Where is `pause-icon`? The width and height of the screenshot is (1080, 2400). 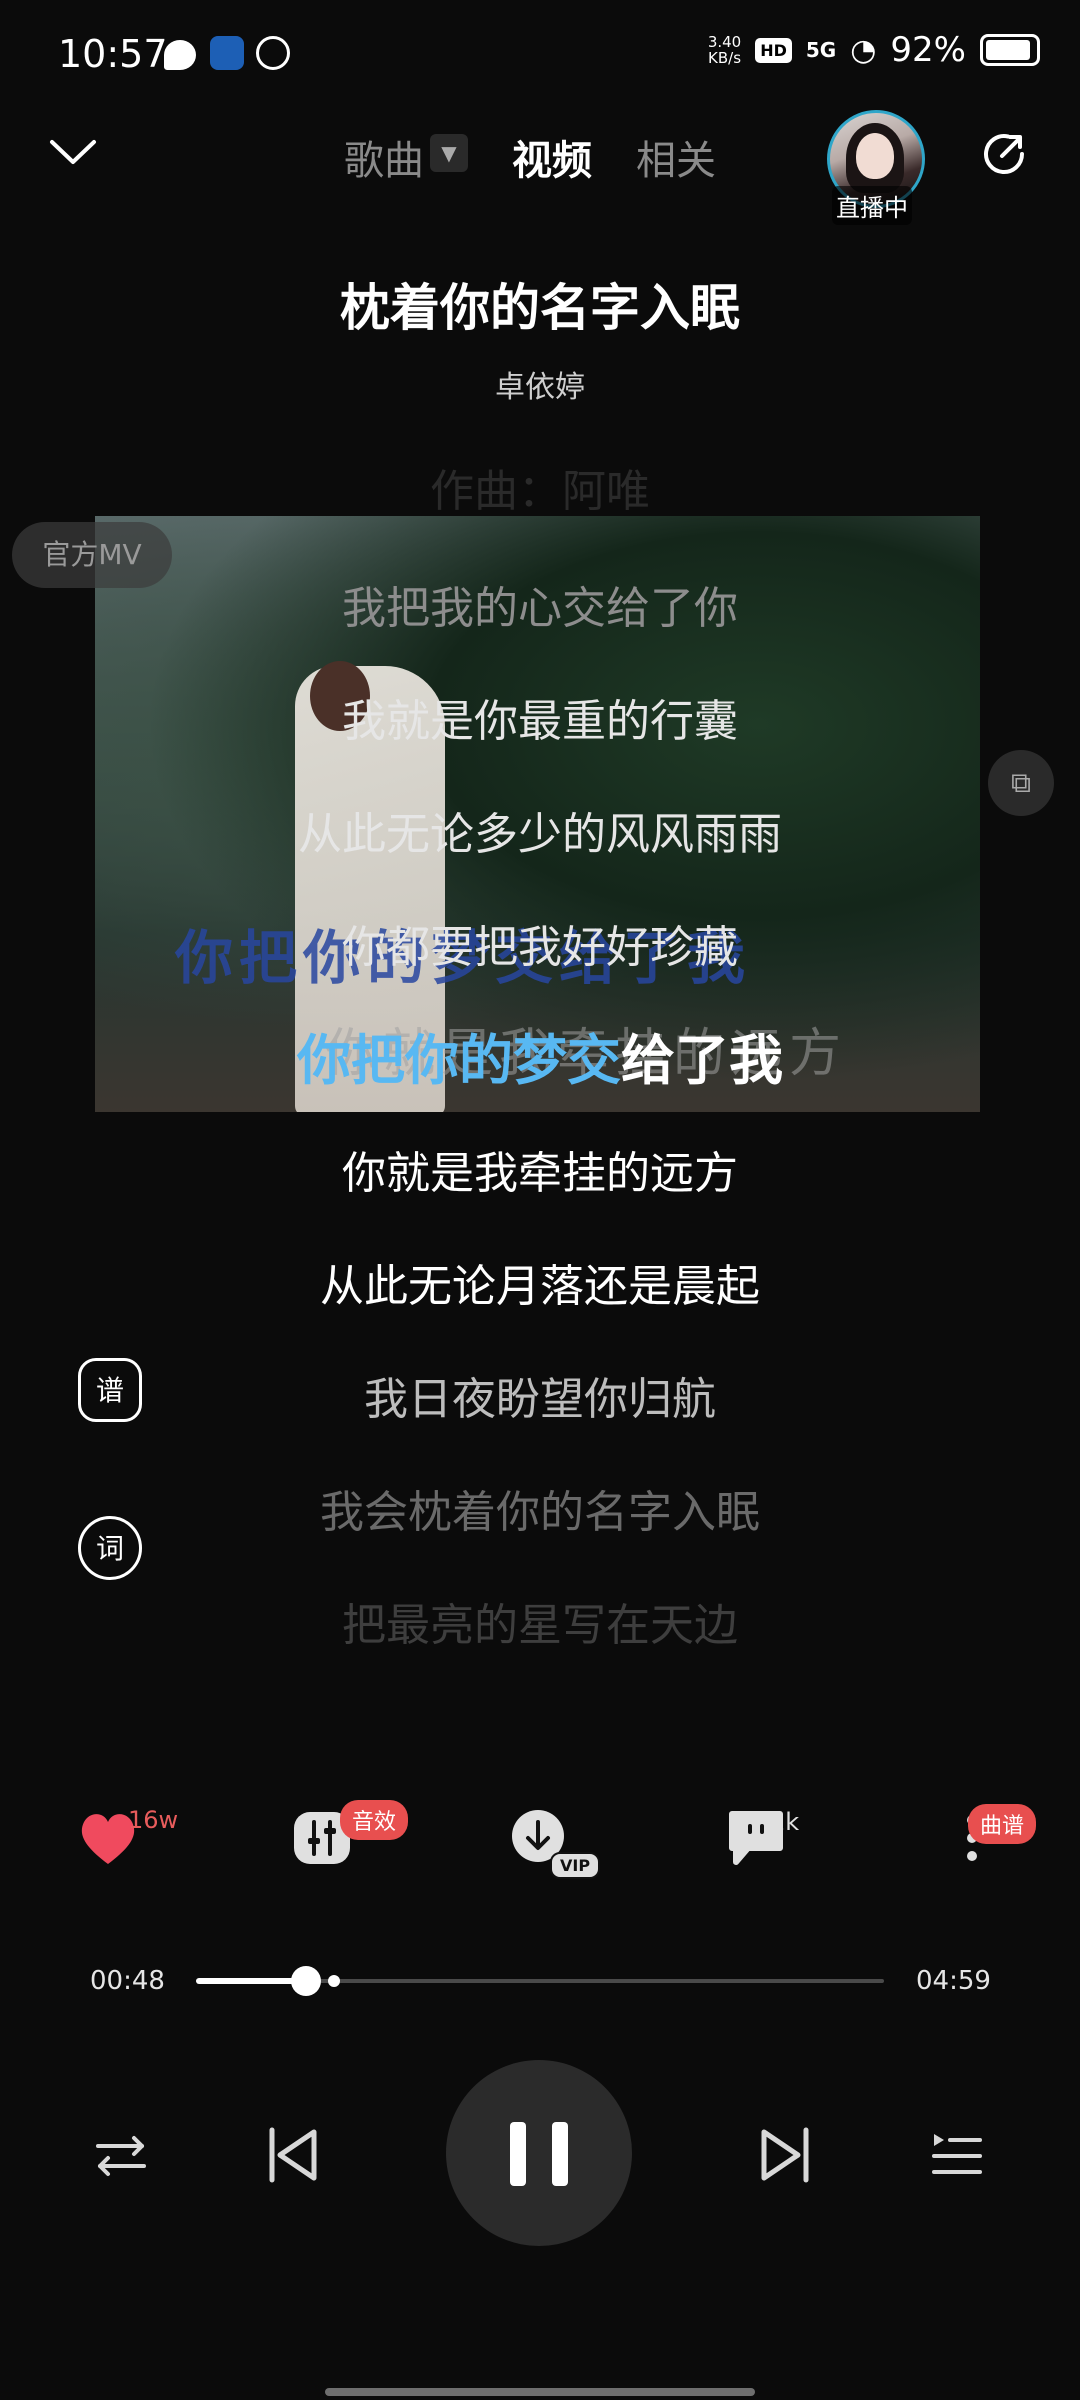 pause-icon is located at coordinates (518, 2154).